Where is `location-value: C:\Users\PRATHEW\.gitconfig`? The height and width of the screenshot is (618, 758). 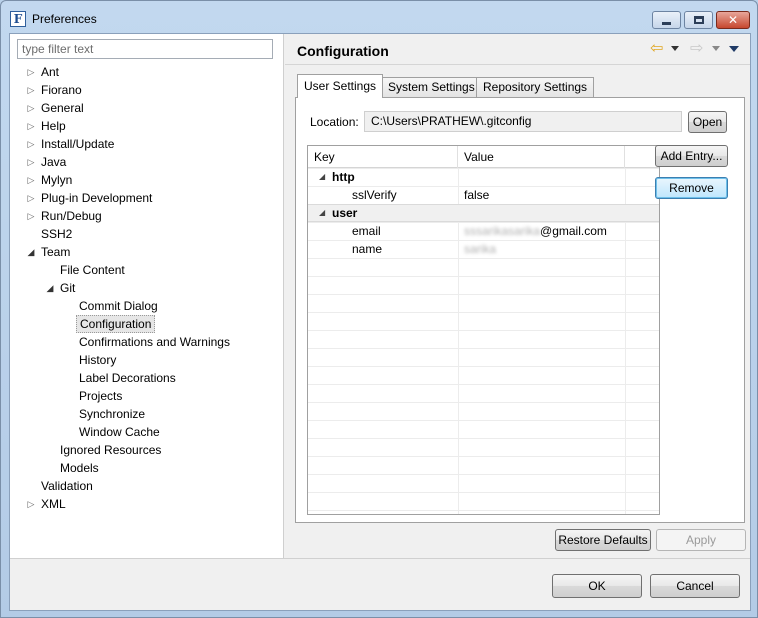 location-value: C:\Users\PRATHEW\.gitconfig is located at coordinates (451, 121).